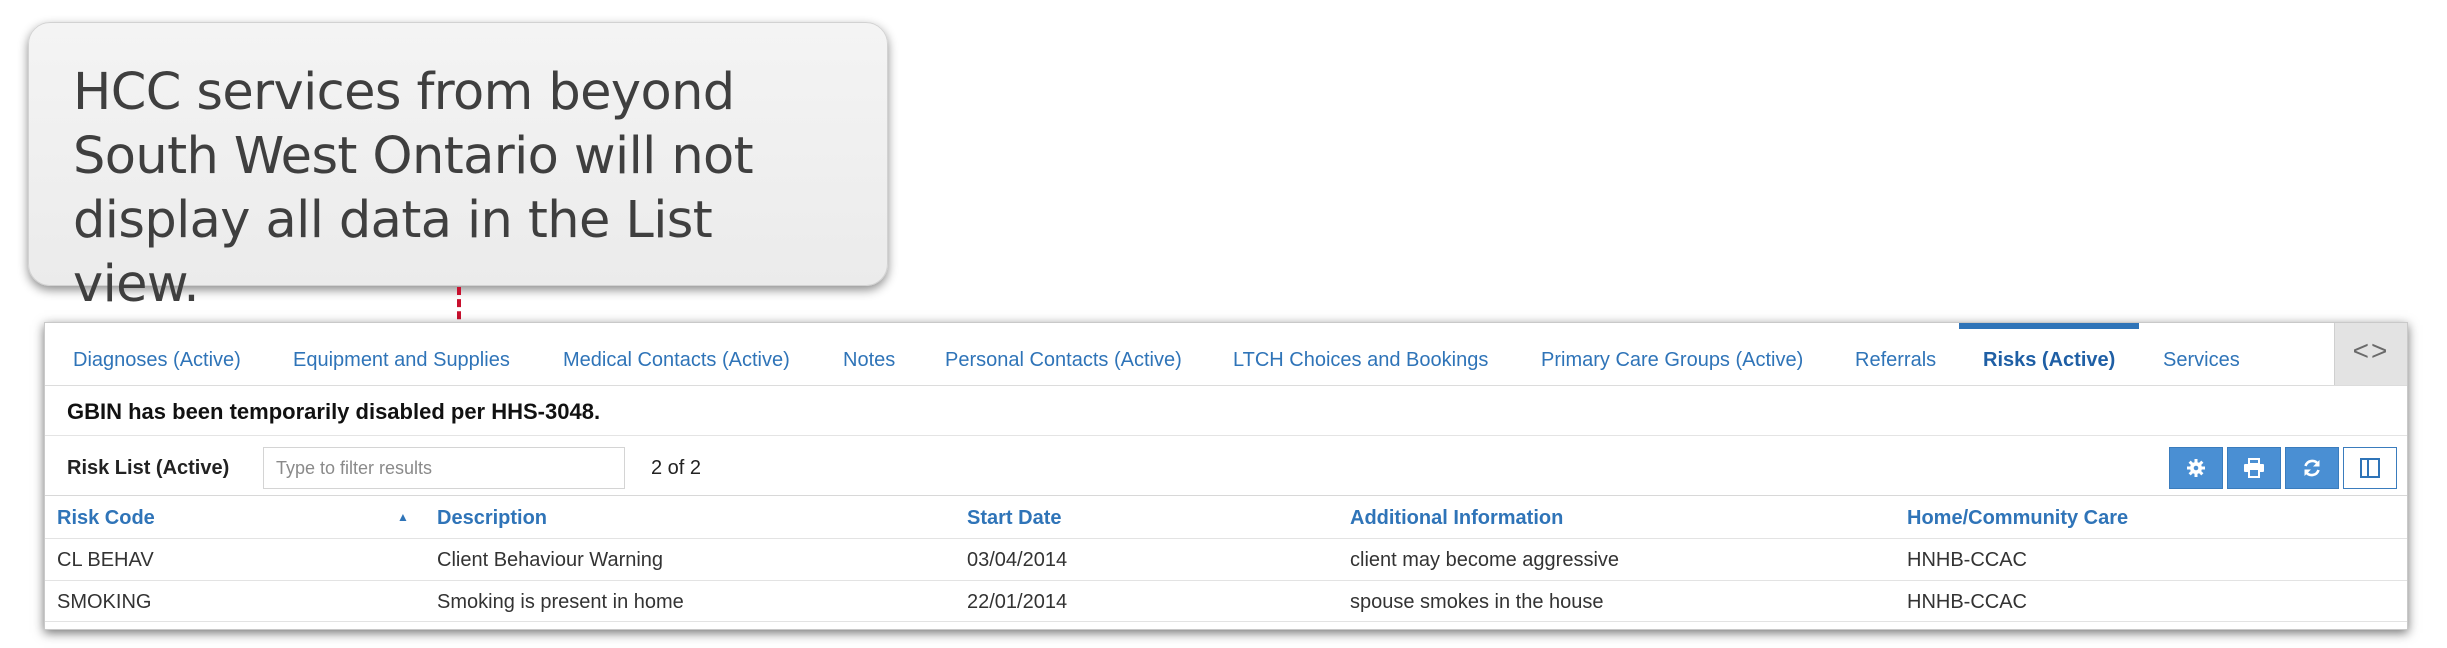  What do you see at coordinates (403, 517) in the screenshot?
I see `sort-ascending-icon: ▲` at bounding box center [403, 517].